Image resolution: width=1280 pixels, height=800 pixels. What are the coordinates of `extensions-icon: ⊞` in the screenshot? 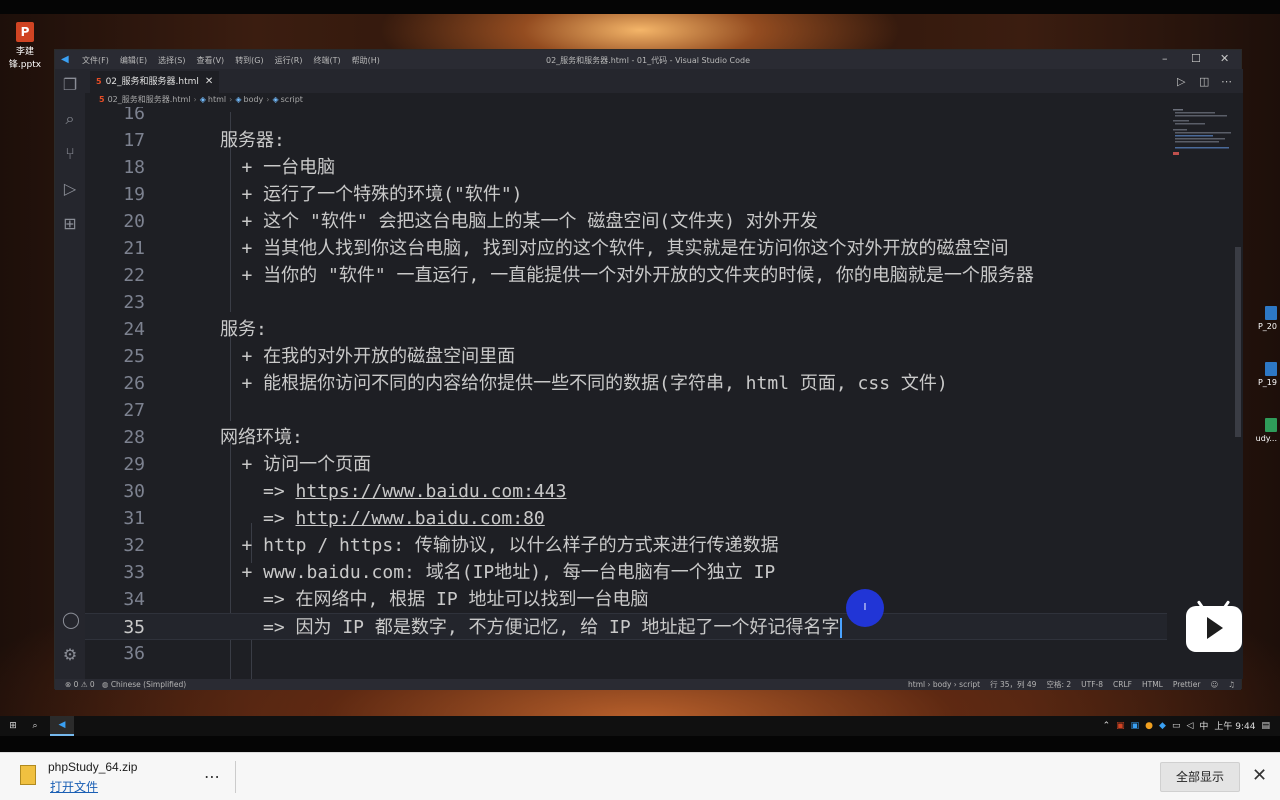 It's located at (70, 224).